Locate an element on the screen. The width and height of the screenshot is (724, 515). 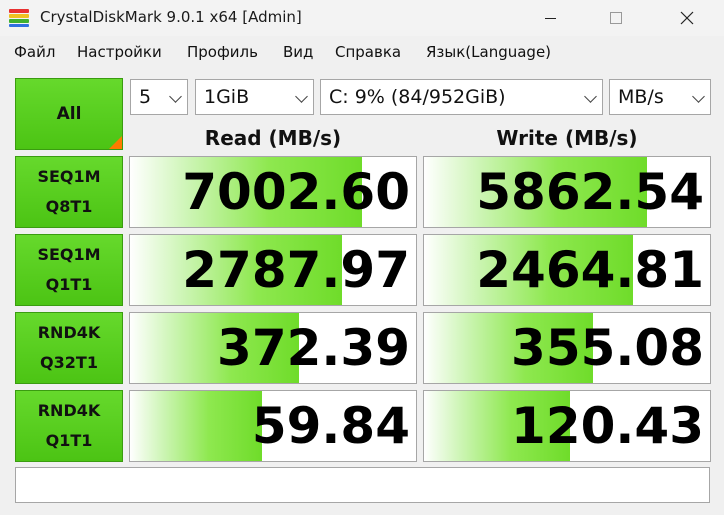
menu-help: Справка is located at coordinates (368, 52).